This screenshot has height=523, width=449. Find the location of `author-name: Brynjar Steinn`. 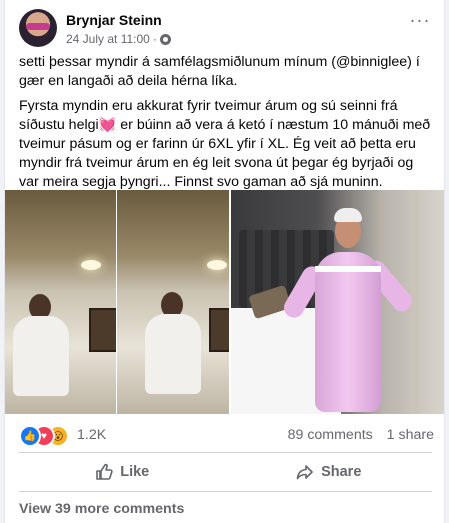

author-name: Brynjar Steinn is located at coordinates (114, 20).